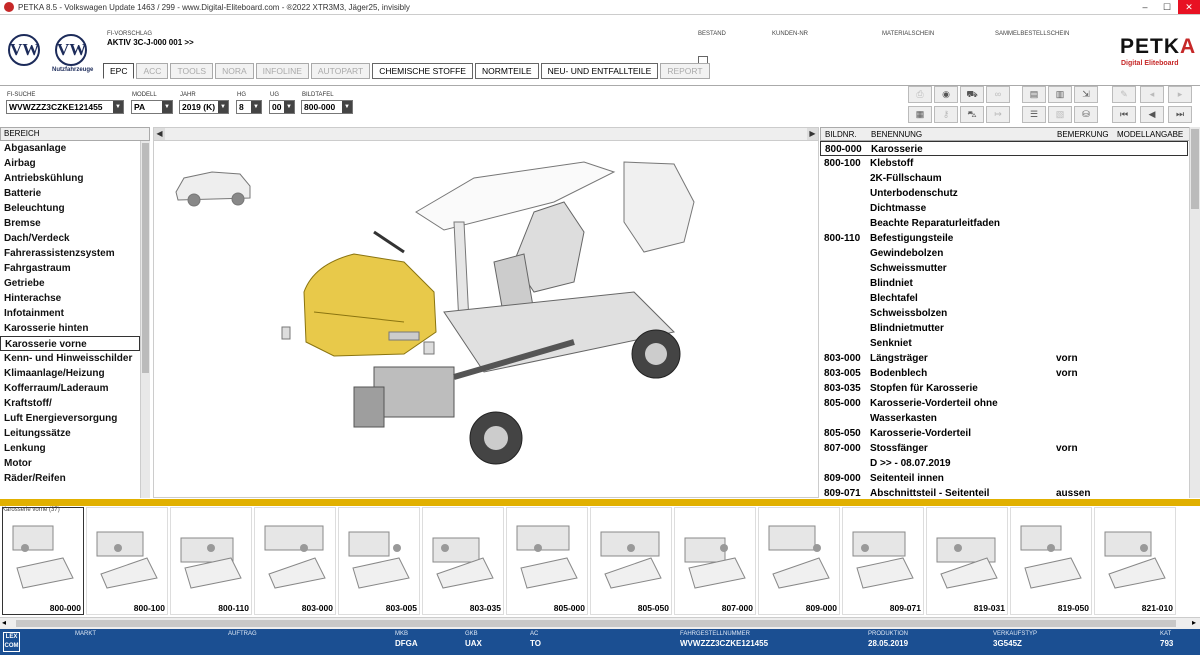 This screenshot has height=655, width=1200. What do you see at coordinates (70, 373) in the screenshot?
I see `bereich-item: Klimaanlage/Heizung` at bounding box center [70, 373].